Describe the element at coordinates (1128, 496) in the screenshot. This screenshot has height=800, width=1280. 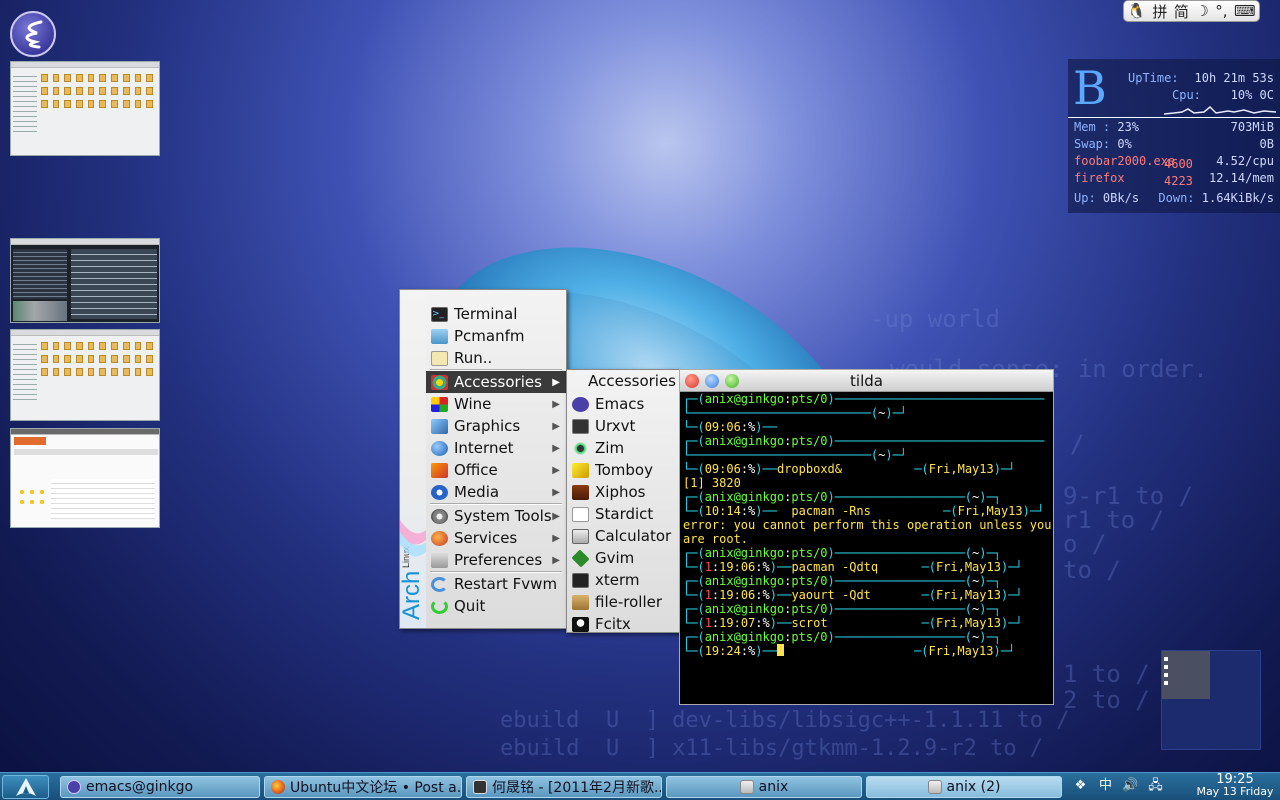
I see `bg-code-line: 9-r1 to /` at that location.